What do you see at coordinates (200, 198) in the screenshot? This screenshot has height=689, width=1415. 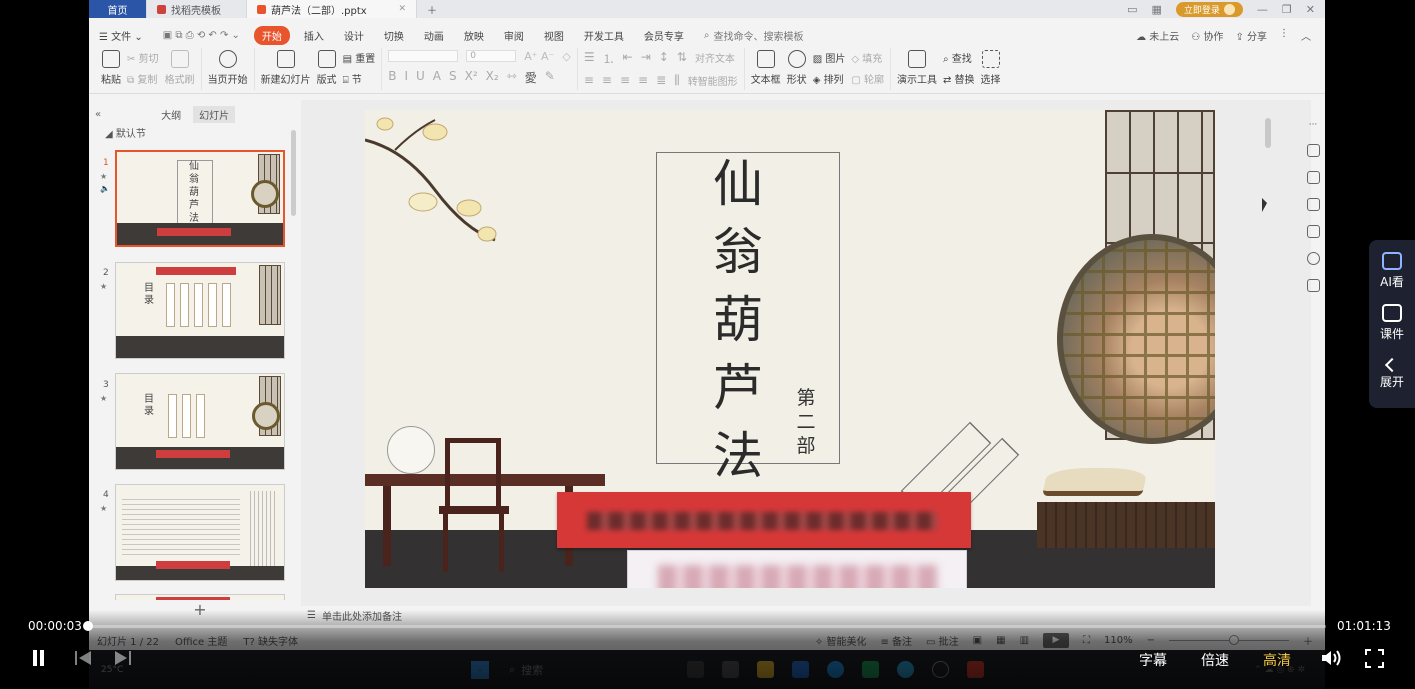 I see `slide-thumbnail-1: 仙翁葫芦法` at bounding box center [200, 198].